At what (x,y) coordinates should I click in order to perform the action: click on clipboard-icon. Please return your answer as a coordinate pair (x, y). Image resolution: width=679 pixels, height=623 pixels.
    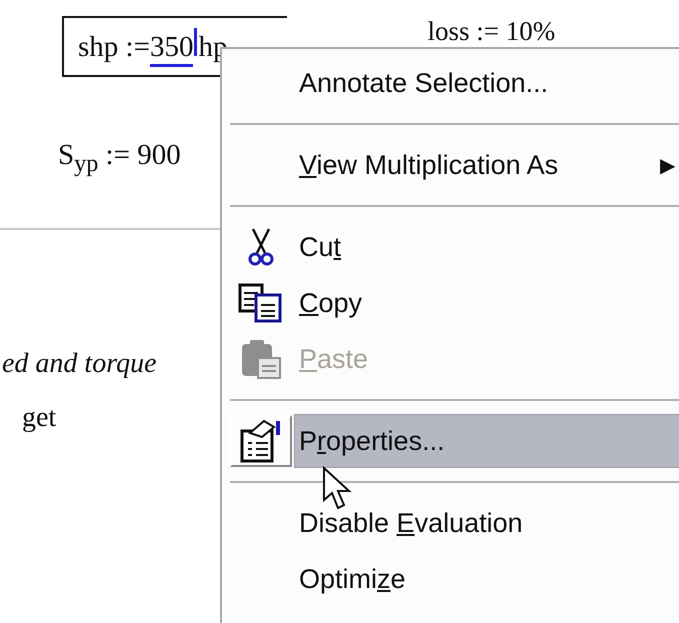
    Looking at the image, I should click on (261, 359).